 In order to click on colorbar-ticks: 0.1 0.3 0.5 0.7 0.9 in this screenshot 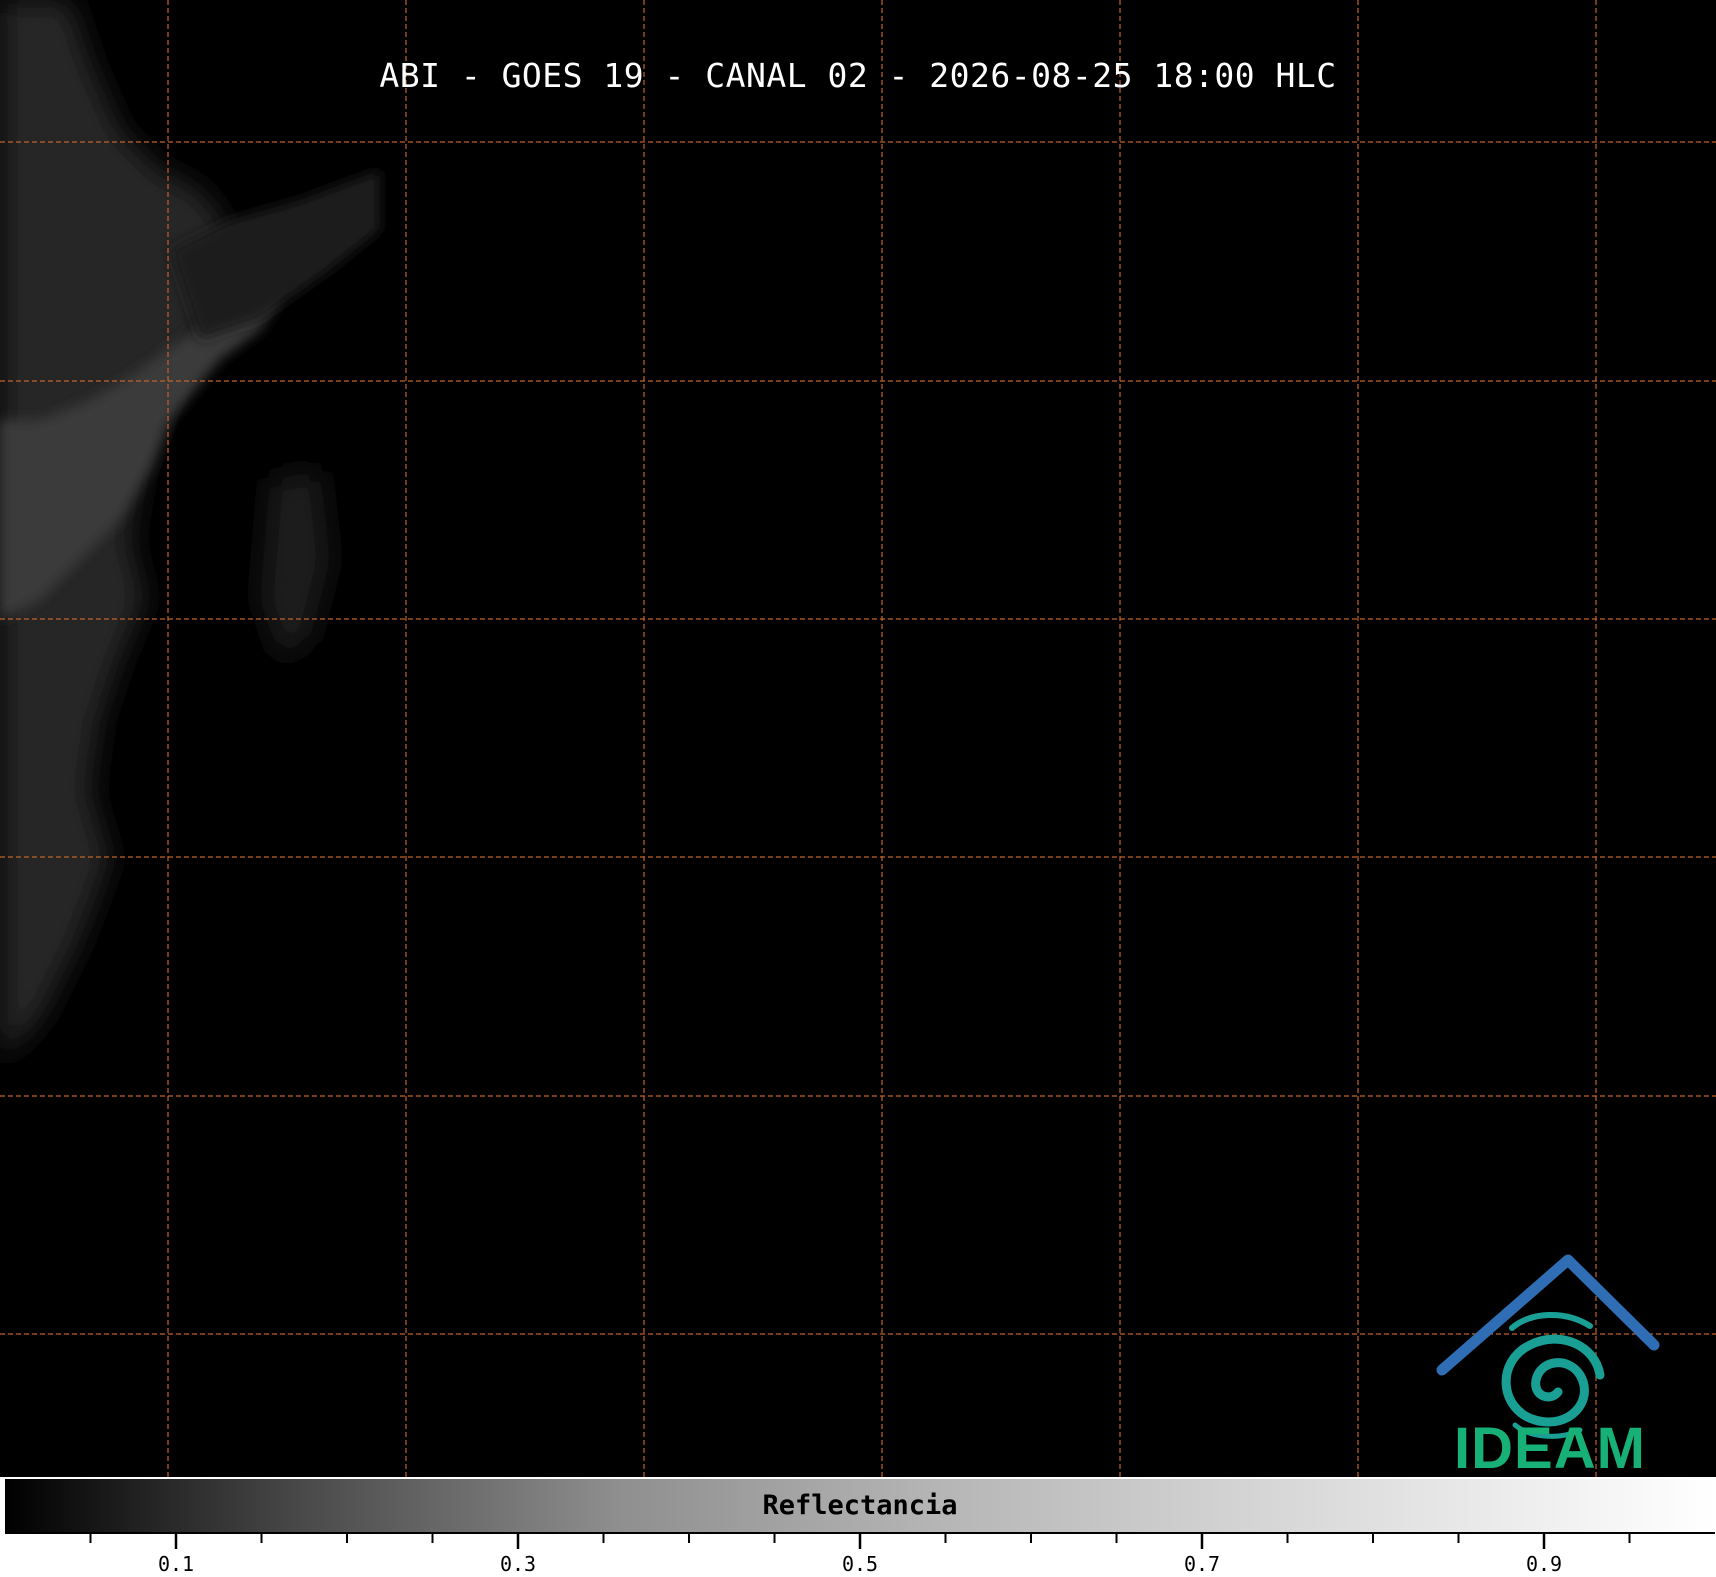, I will do `click(860, 1554)`.